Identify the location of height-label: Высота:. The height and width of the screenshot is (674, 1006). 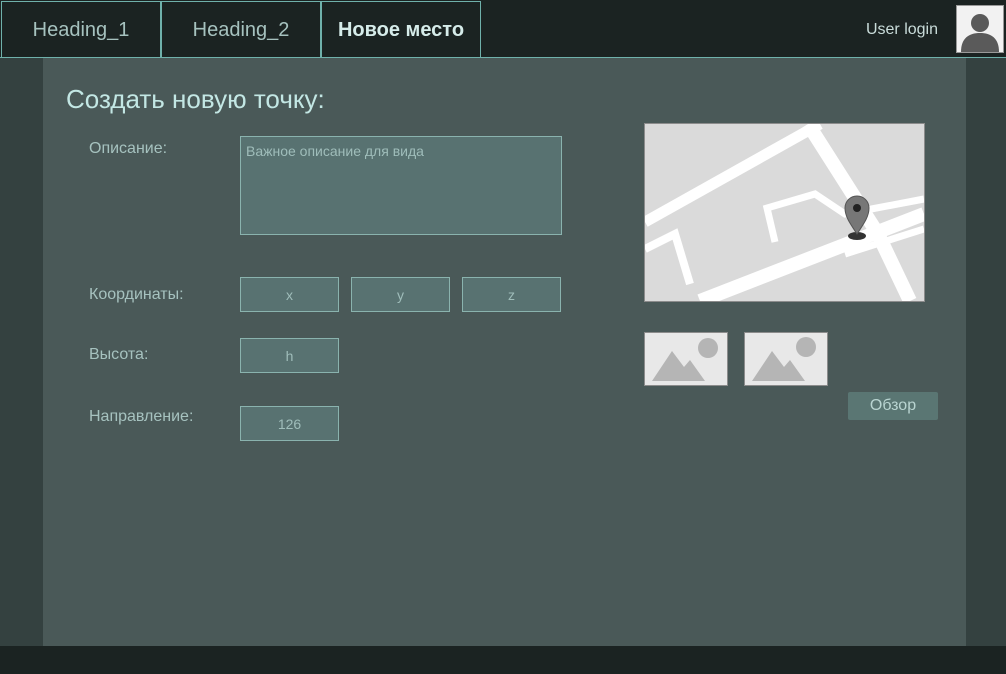
(119, 354).